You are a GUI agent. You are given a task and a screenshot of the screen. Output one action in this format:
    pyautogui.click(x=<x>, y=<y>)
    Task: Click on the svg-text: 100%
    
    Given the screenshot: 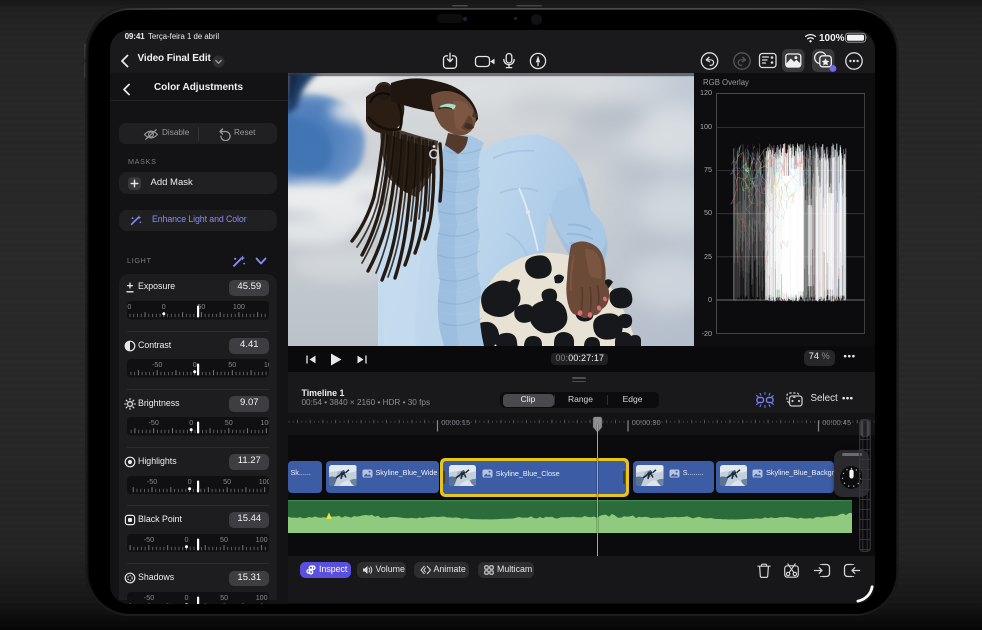 What is the action you would take?
    pyautogui.click(x=832, y=38)
    